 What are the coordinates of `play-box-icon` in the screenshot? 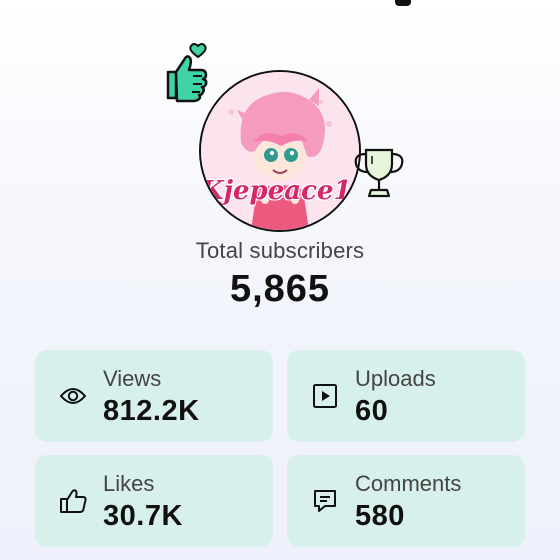 It's located at (325, 396).